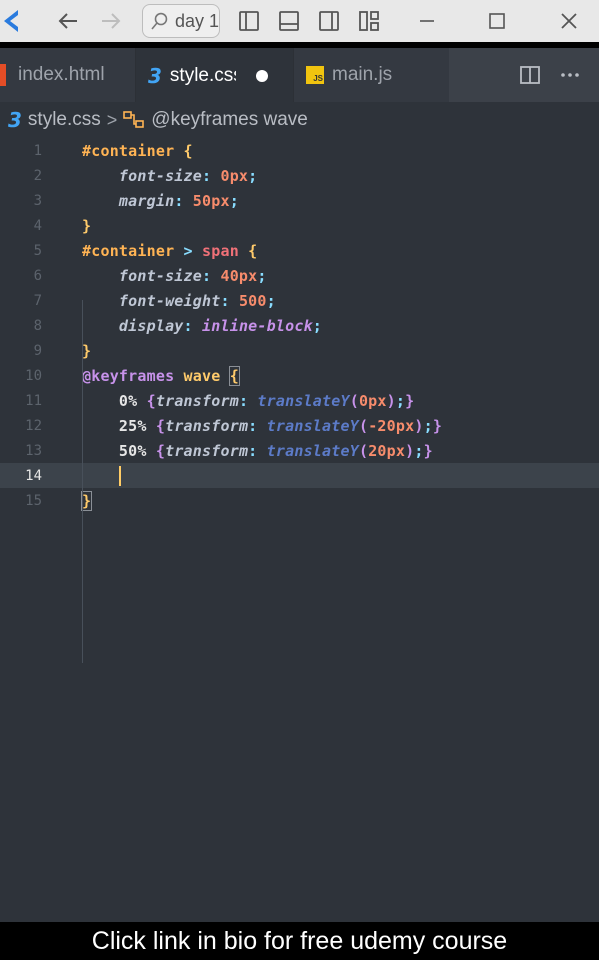 Image resolution: width=599 pixels, height=960 pixels. Describe the element at coordinates (206, 375) in the screenshot. I see `code-token: wave` at that location.